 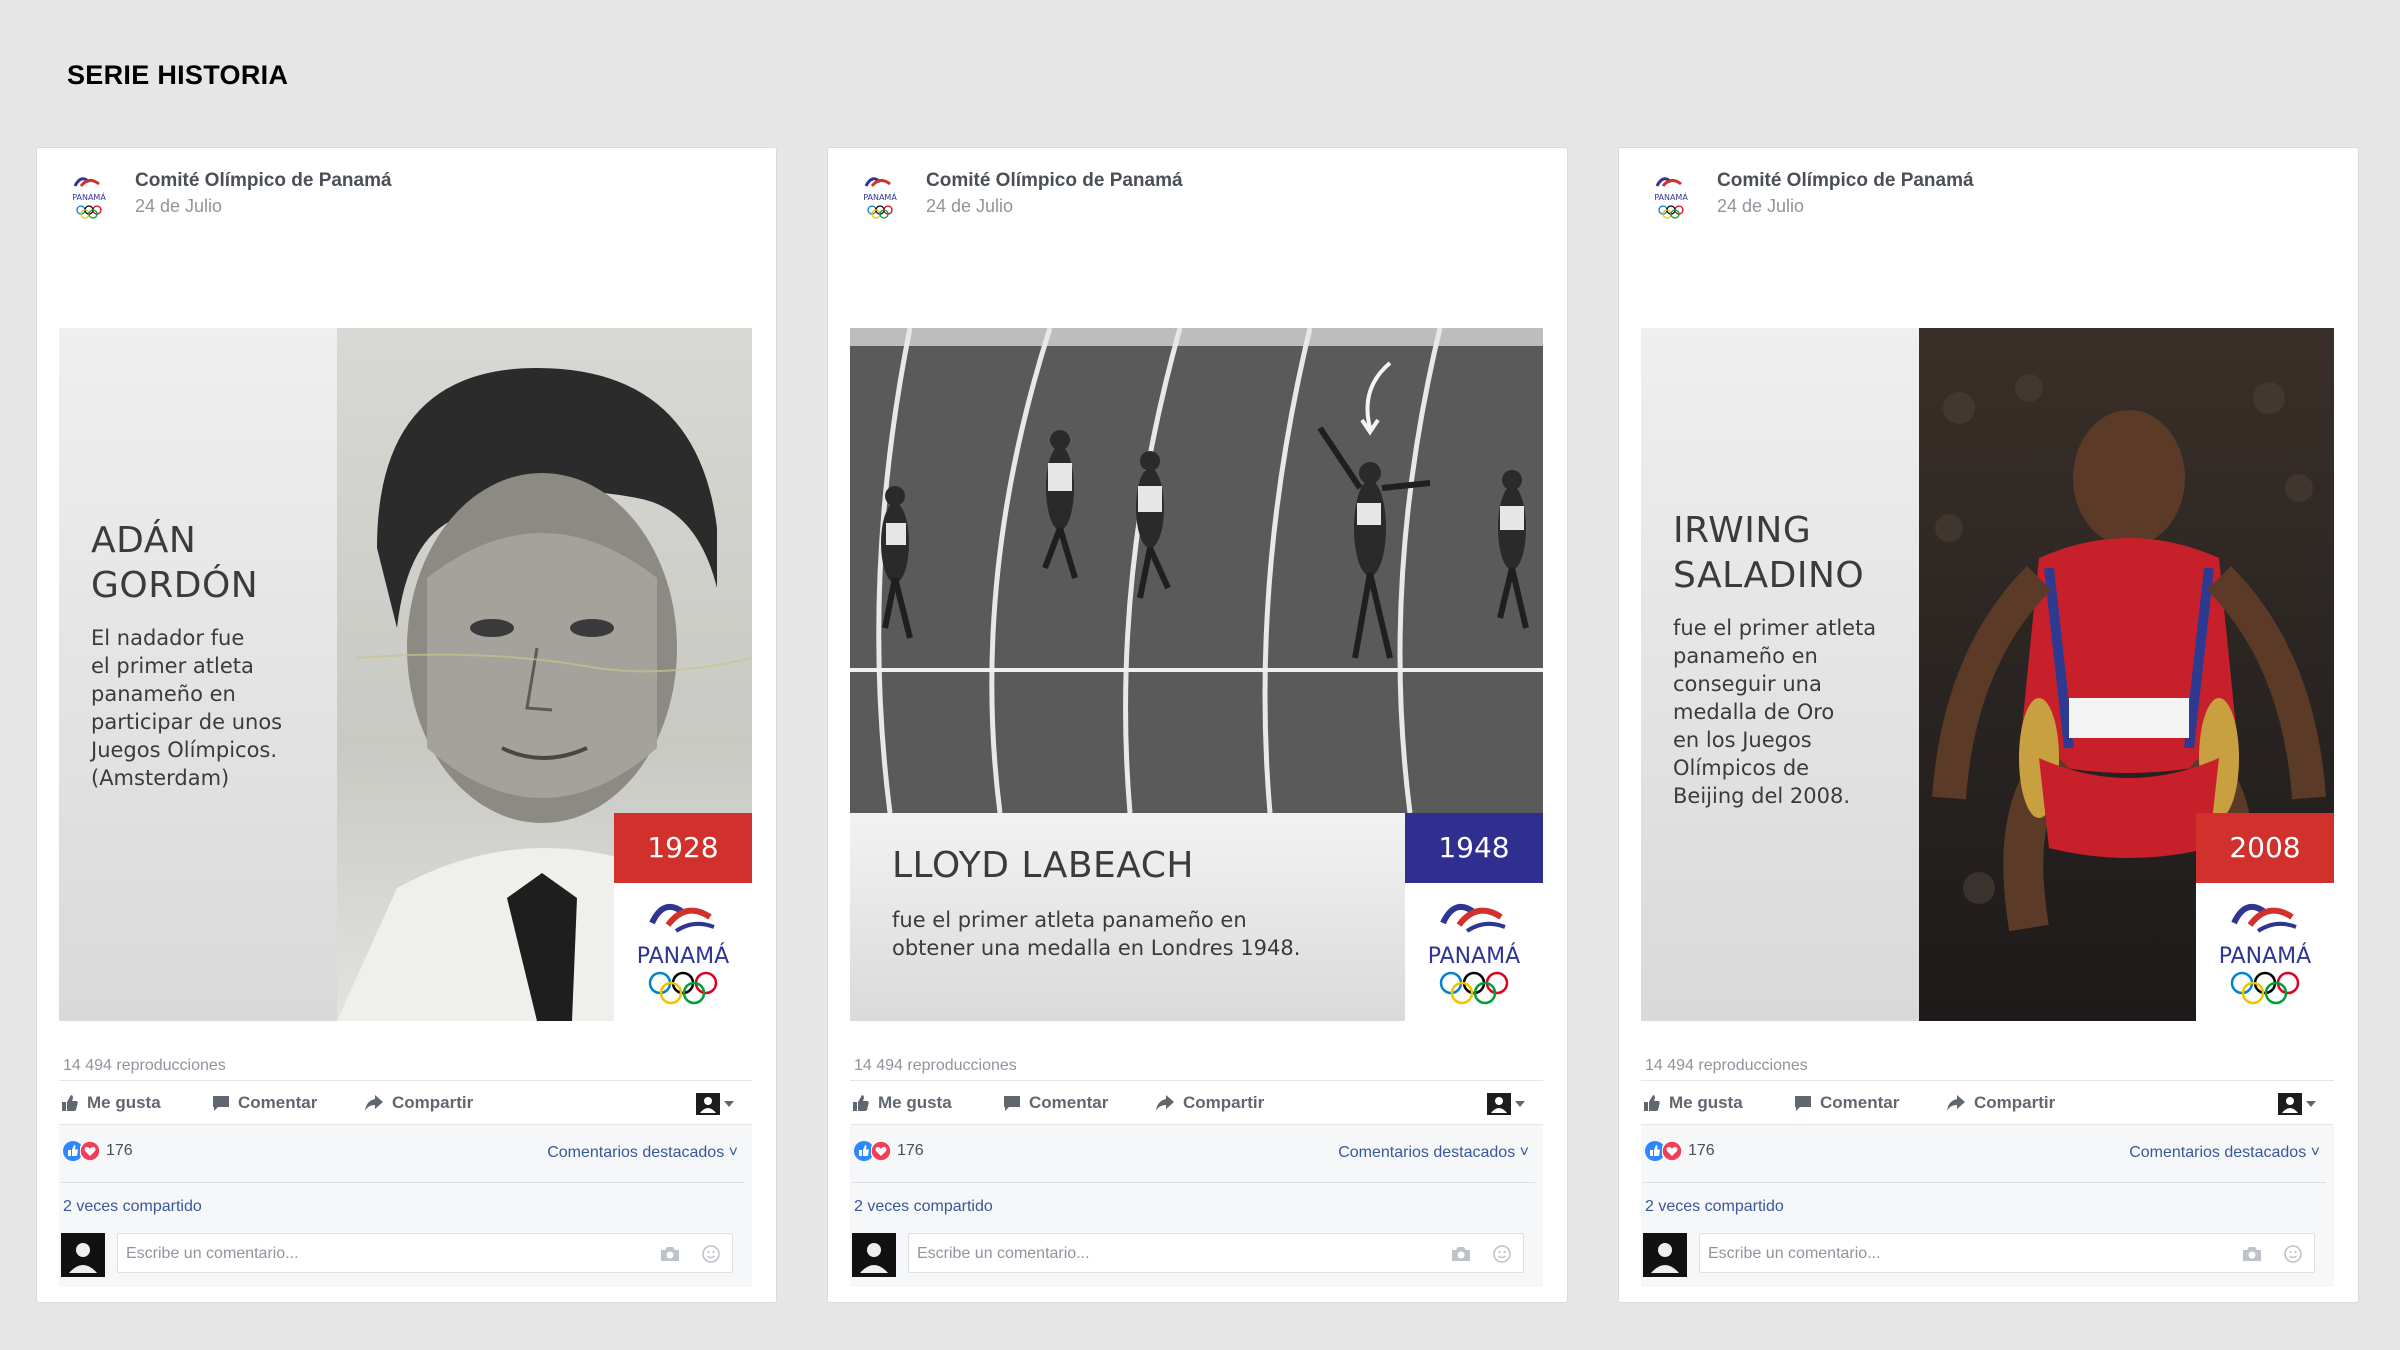 I want to click on logo-word: PANAMÁ, so click(x=683, y=956).